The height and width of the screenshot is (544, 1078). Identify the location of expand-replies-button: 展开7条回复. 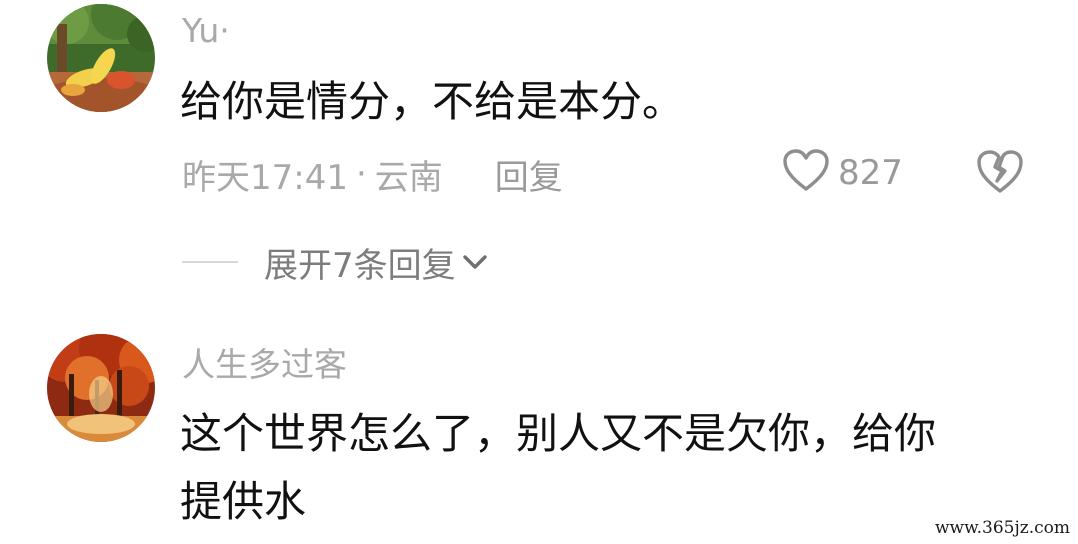
(335, 262).